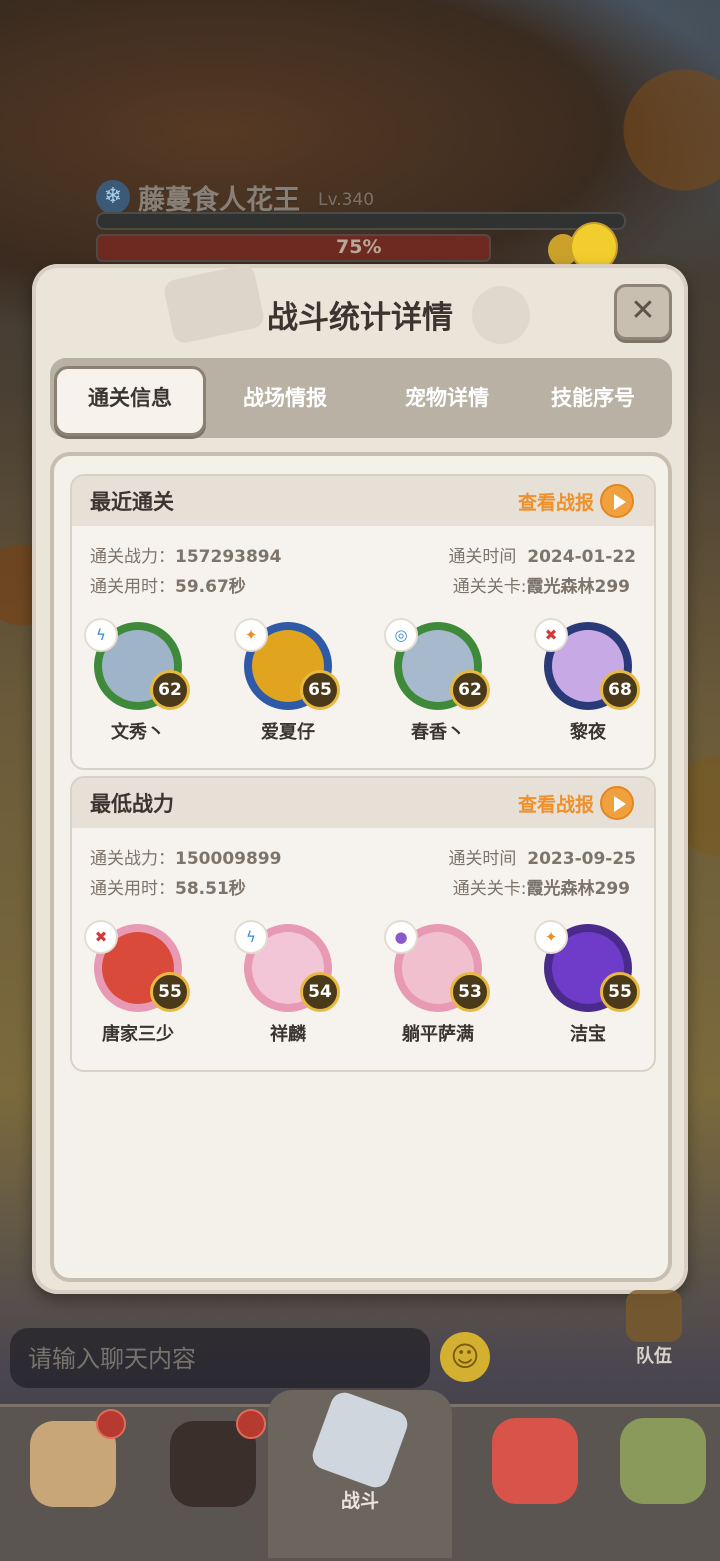 The height and width of the screenshot is (1561, 720). What do you see at coordinates (132, 804) in the screenshot?
I see `card-title: 最低战力` at bounding box center [132, 804].